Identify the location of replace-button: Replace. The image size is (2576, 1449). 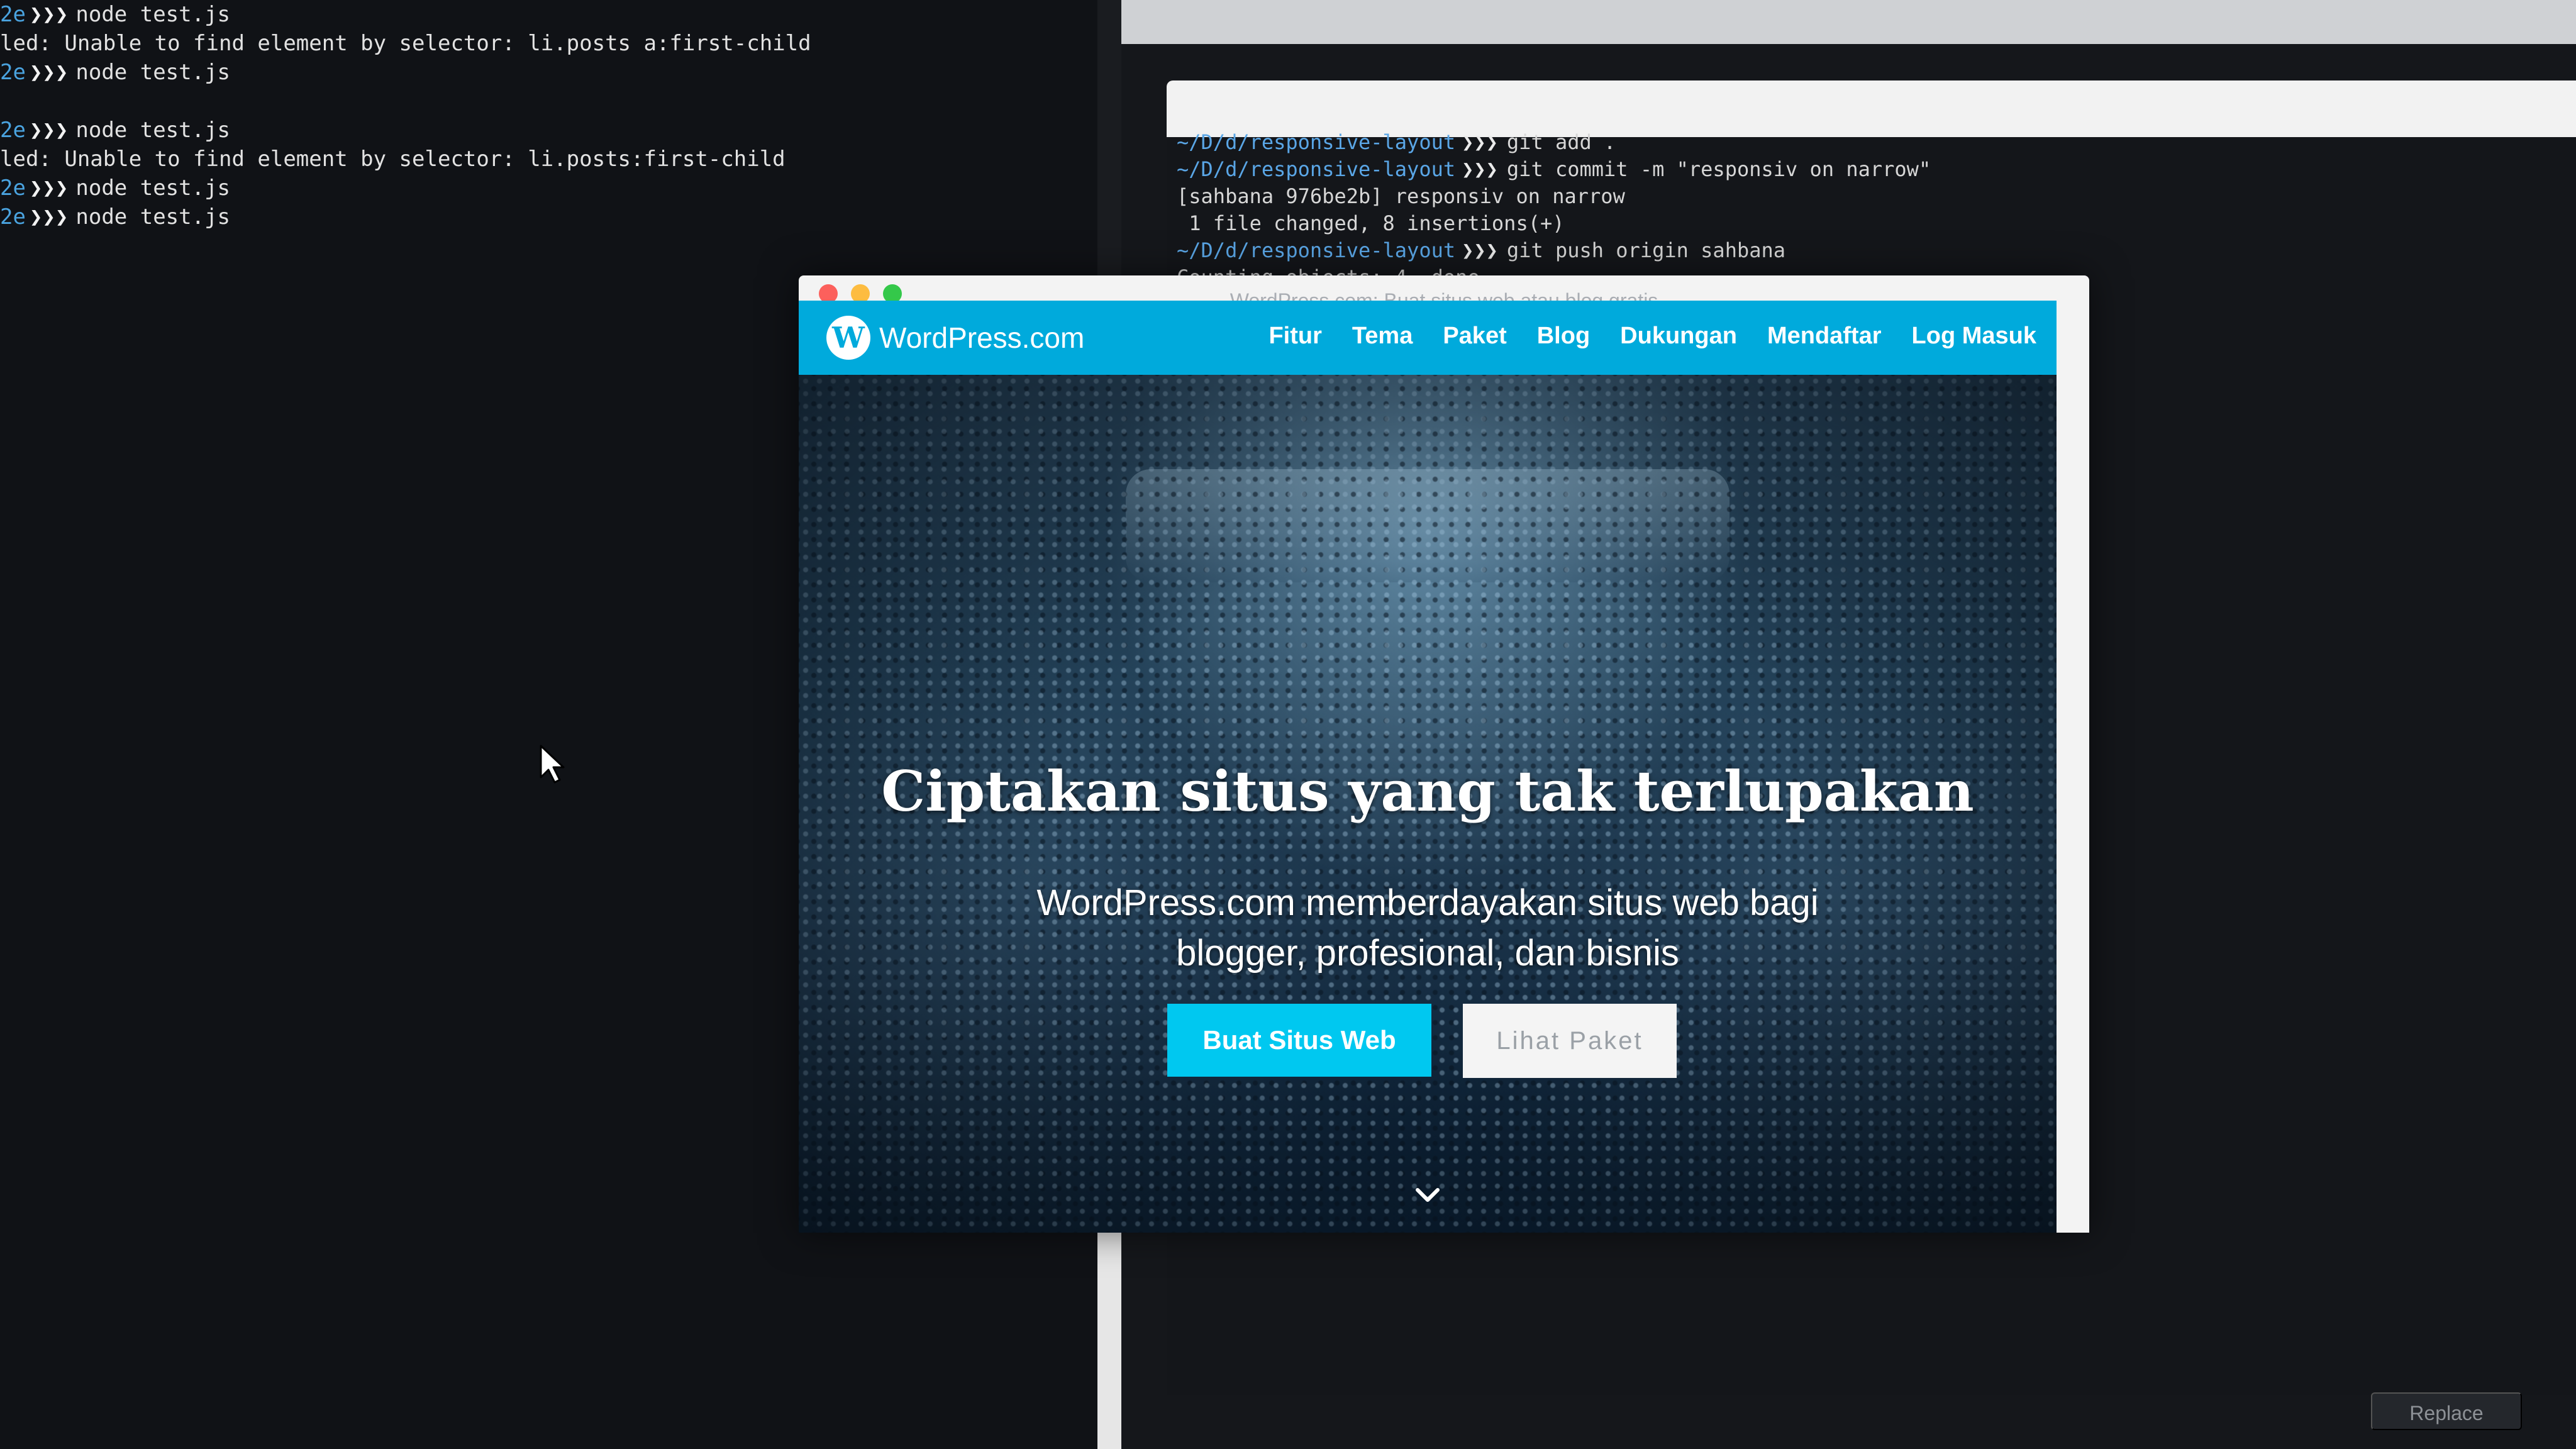
(2446, 1411).